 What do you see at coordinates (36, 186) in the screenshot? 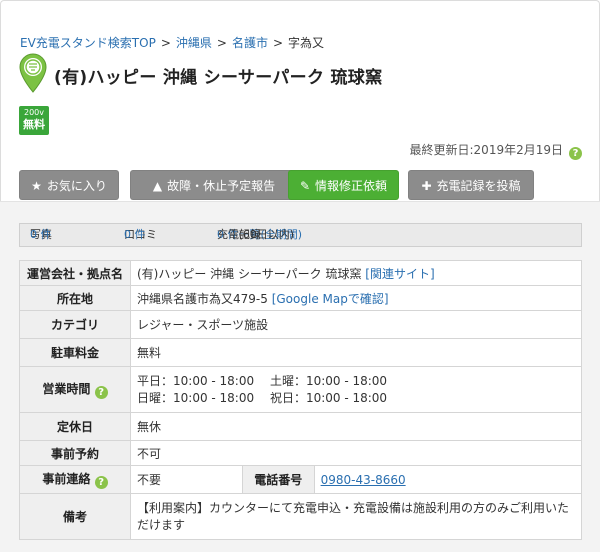
I see `star-icon: ★` at bounding box center [36, 186].